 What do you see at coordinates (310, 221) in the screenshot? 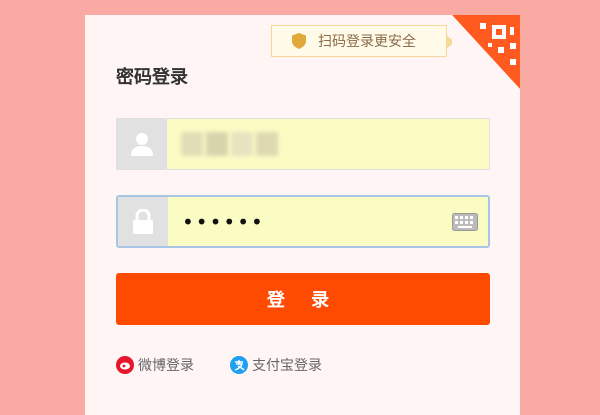
I see `password-value: ••••••` at bounding box center [310, 221].